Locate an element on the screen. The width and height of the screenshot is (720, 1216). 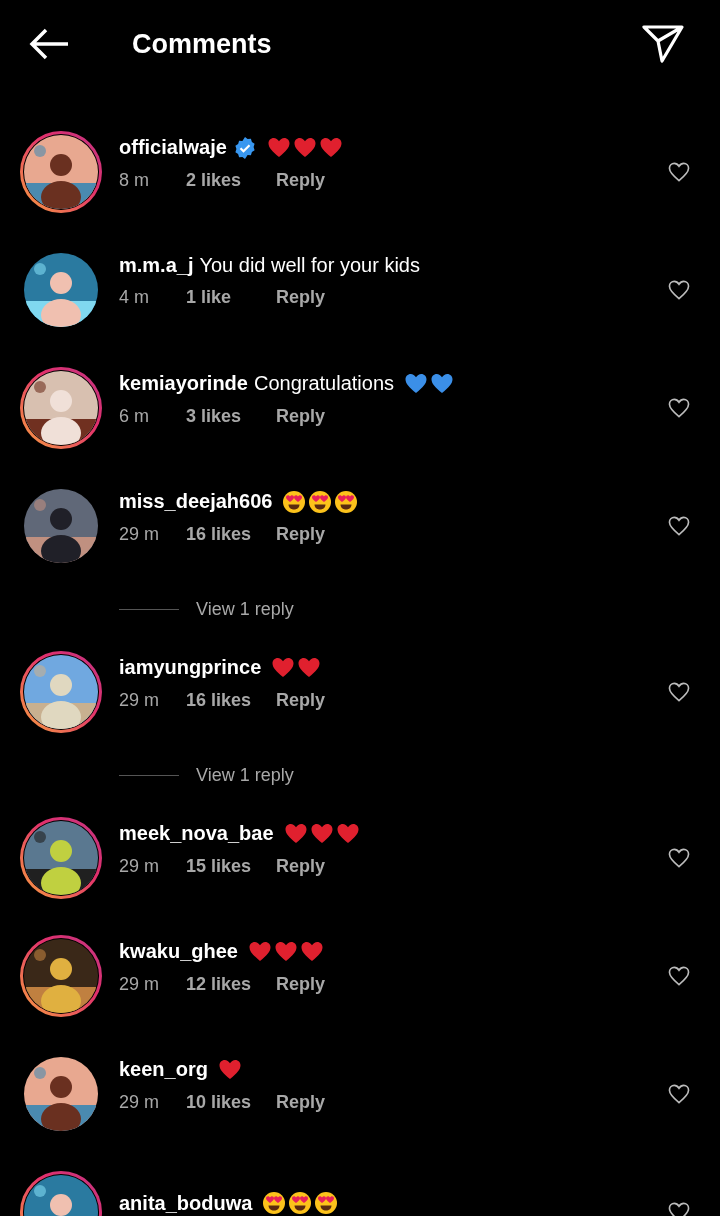
comment-time: 4 m is located at coordinates (134, 297).